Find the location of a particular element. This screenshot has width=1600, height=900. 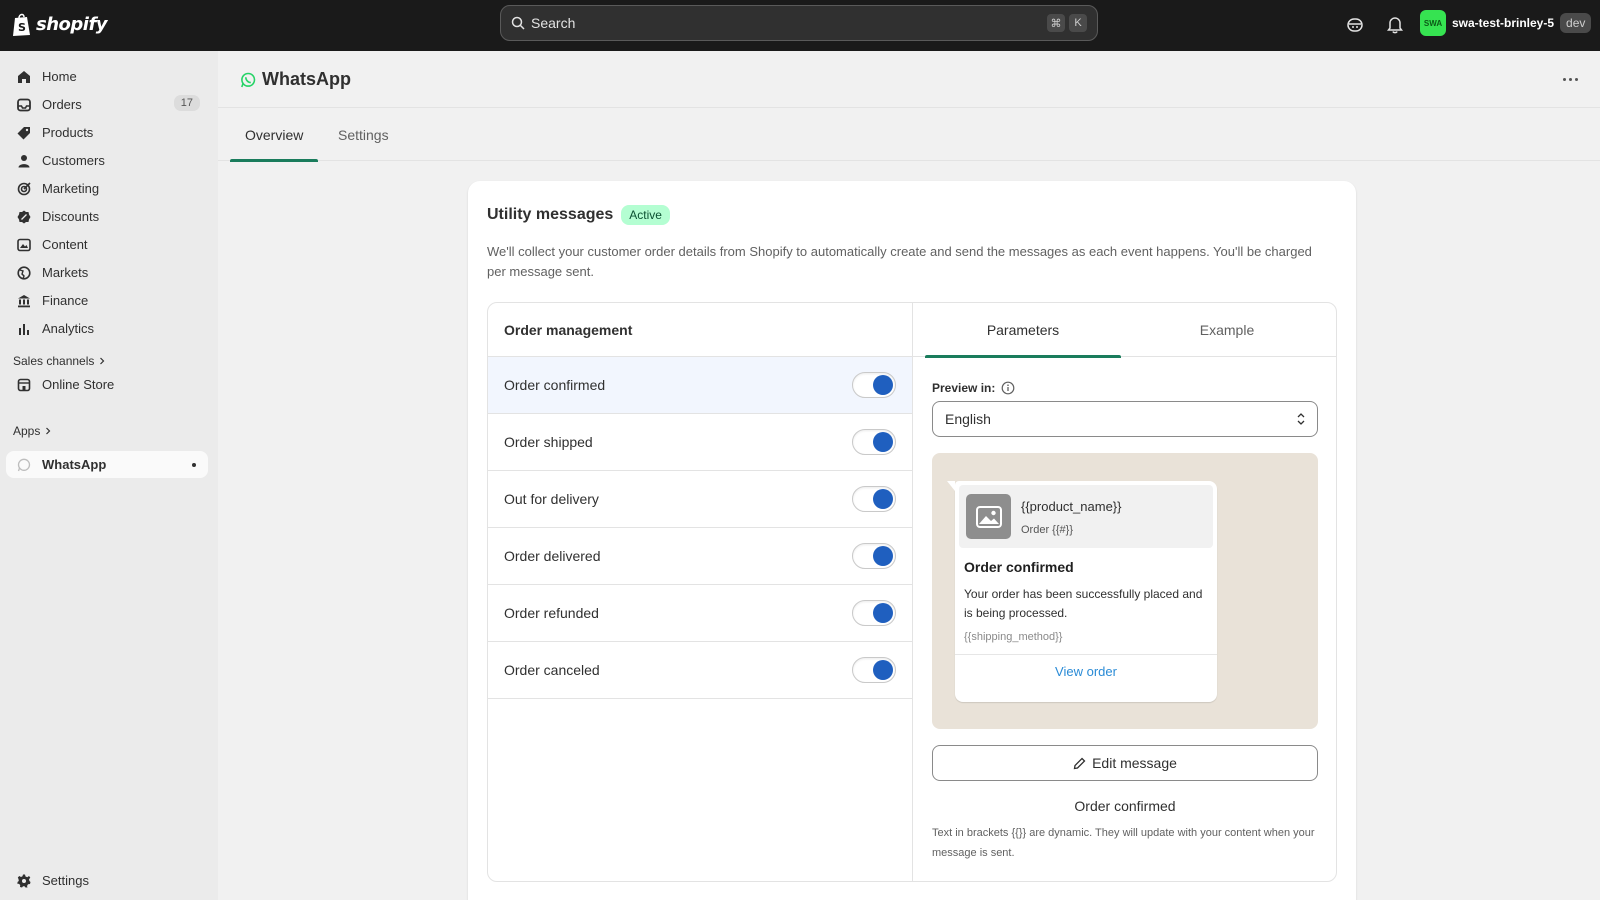

order-shipped-toggle is located at coordinates (874, 442).